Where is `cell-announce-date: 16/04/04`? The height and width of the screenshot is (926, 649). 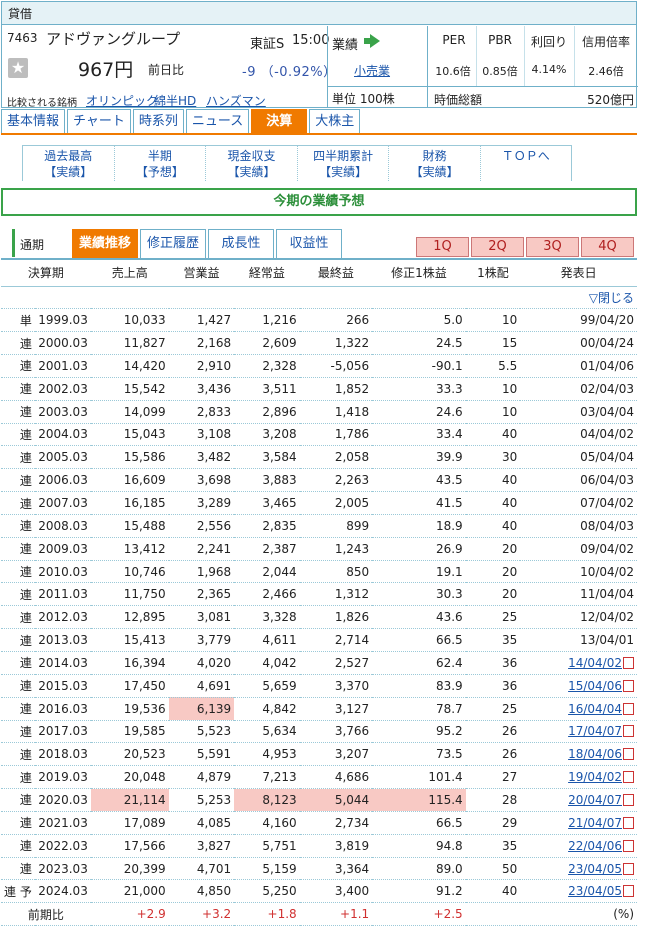 cell-announce-date: 16/04/04 is located at coordinates (578, 709).